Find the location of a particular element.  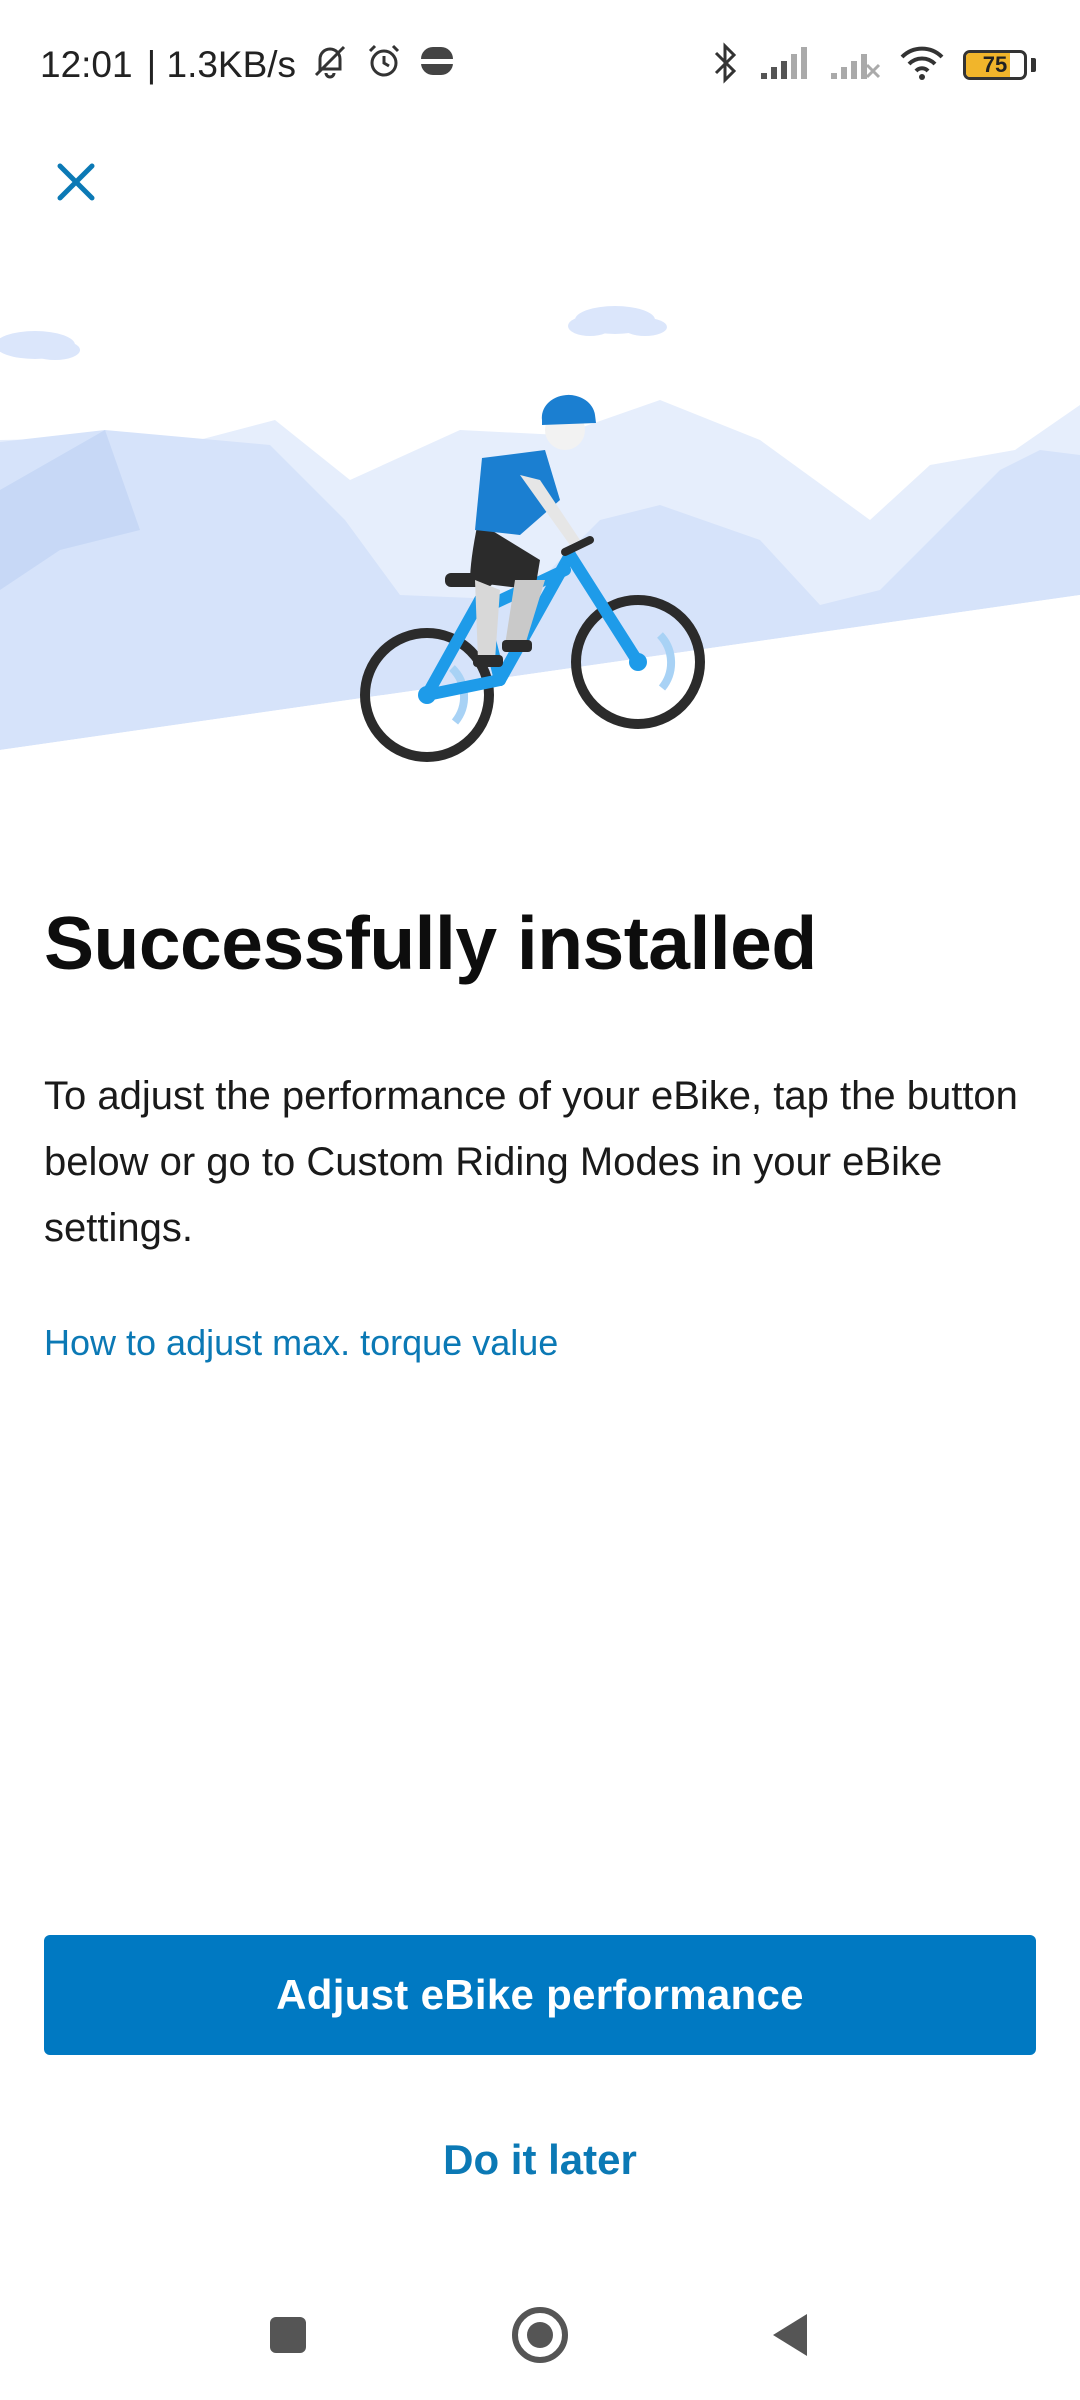

back-icon is located at coordinates (790, 2335).